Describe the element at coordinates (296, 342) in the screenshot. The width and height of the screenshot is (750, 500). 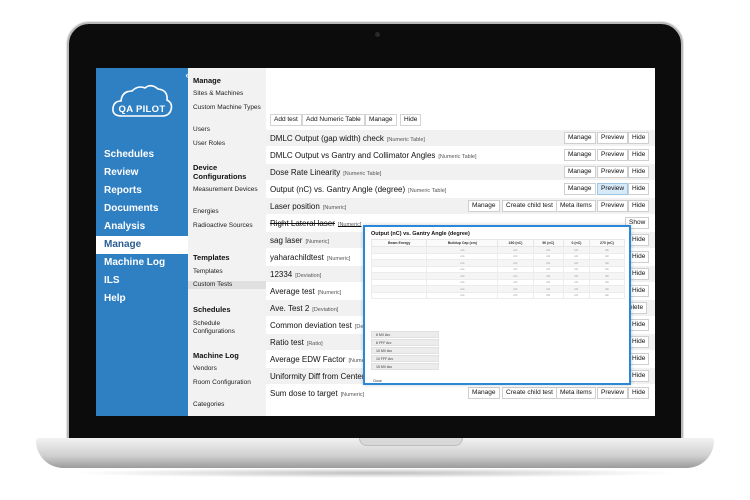
I see `test-name: Ratio test [Ratio]` at that location.